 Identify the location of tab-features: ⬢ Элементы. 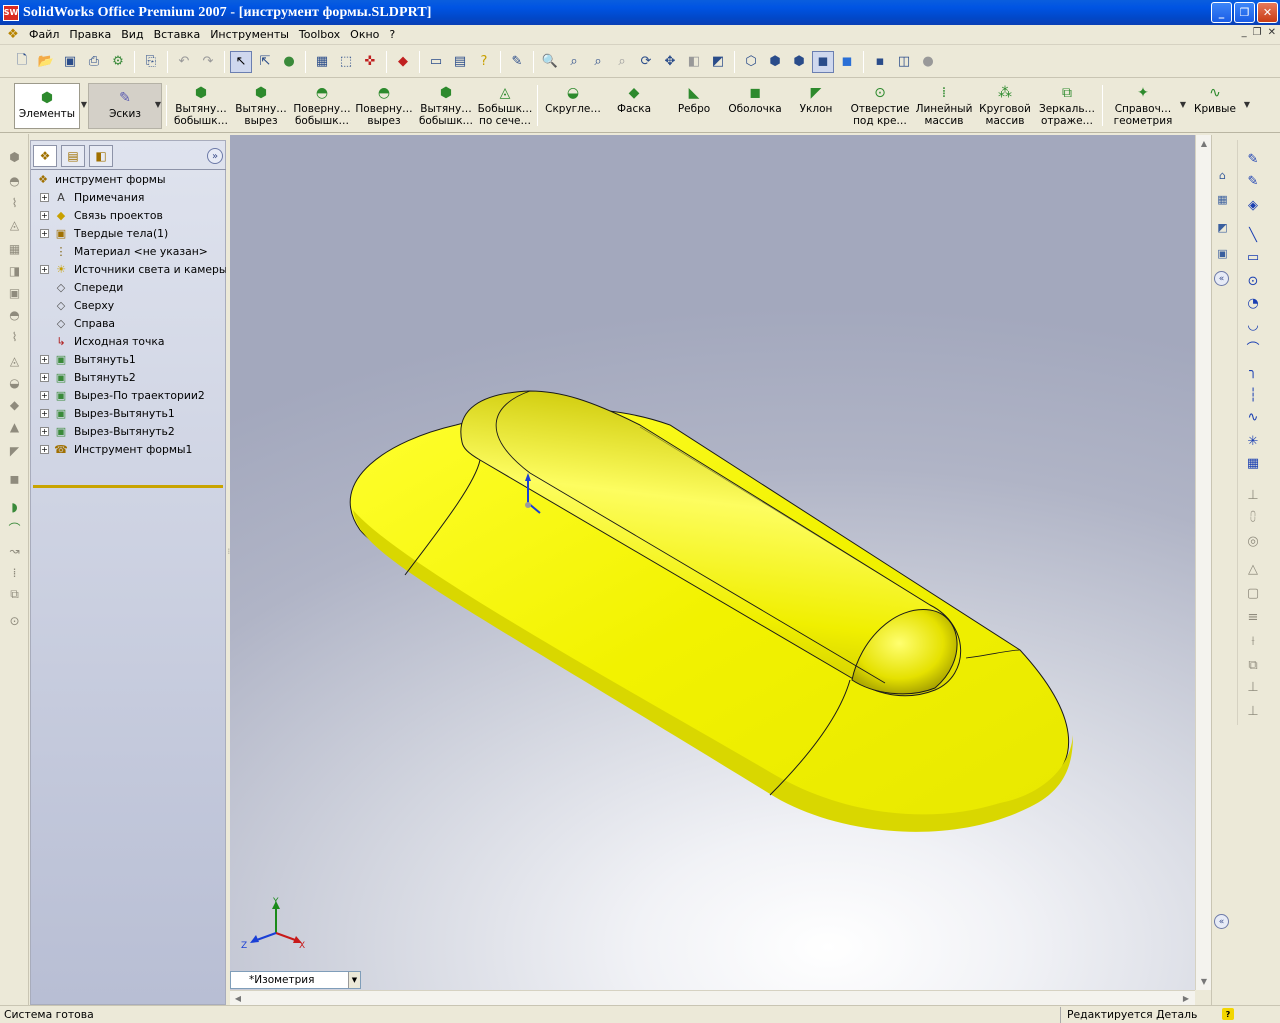
(47, 106).